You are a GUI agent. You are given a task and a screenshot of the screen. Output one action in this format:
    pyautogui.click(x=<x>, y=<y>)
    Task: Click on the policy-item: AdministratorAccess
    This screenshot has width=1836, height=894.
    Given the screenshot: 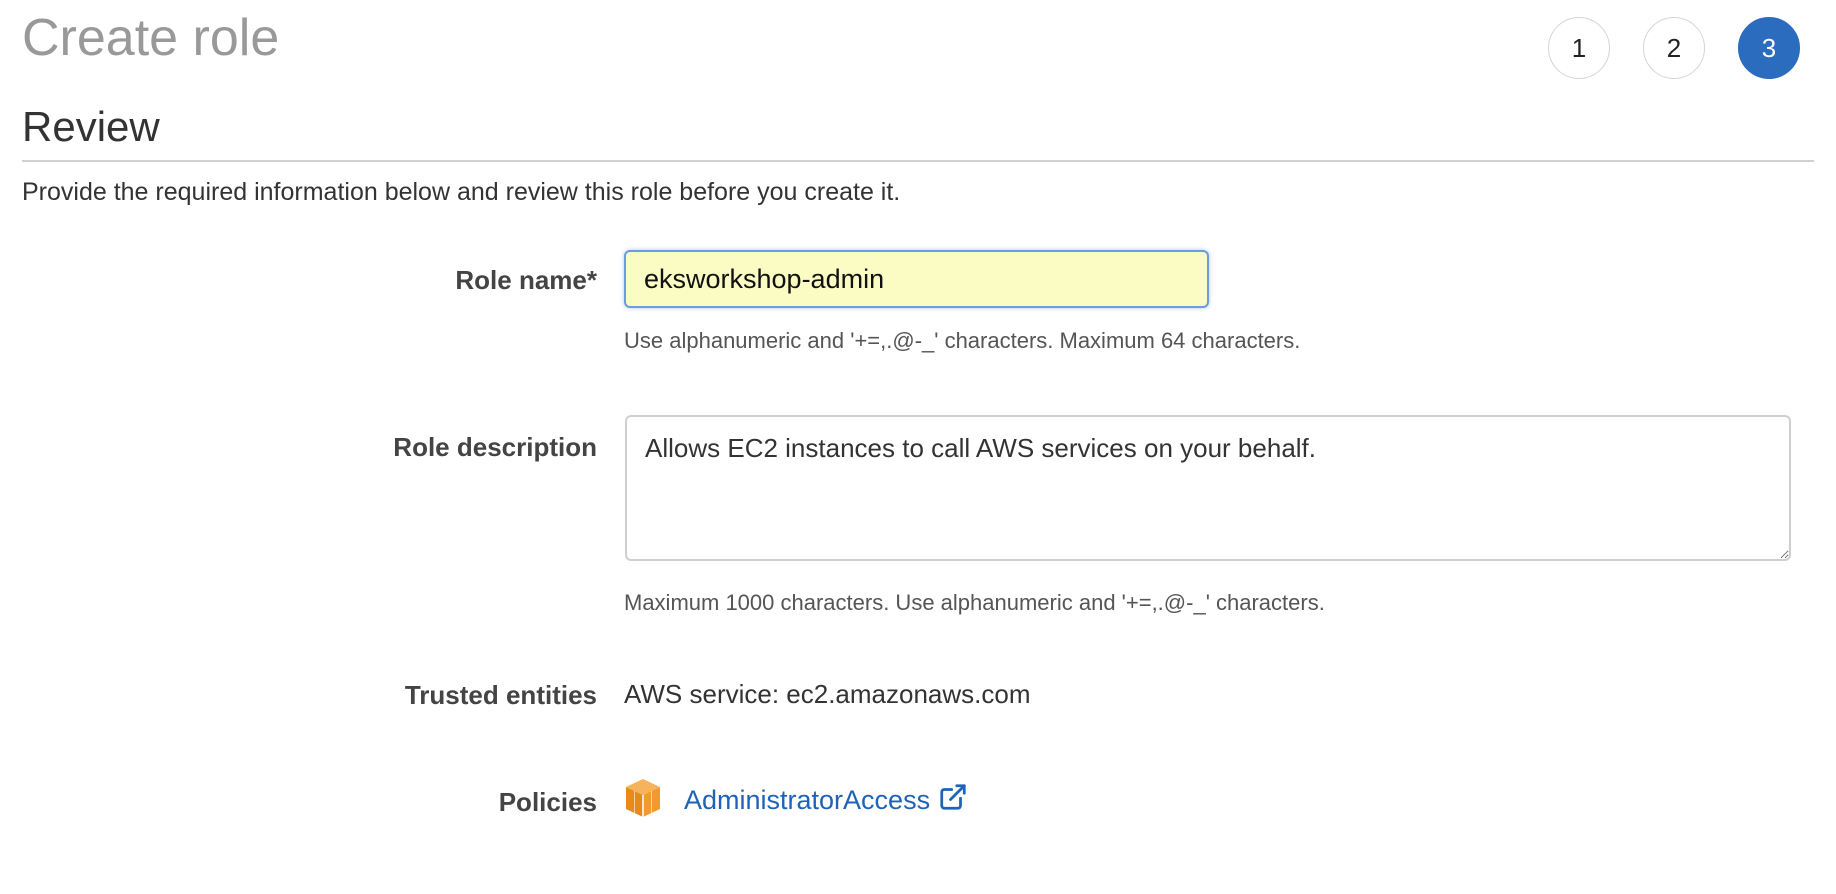 What is the action you would take?
    pyautogui.click(x=796, y=800)
    